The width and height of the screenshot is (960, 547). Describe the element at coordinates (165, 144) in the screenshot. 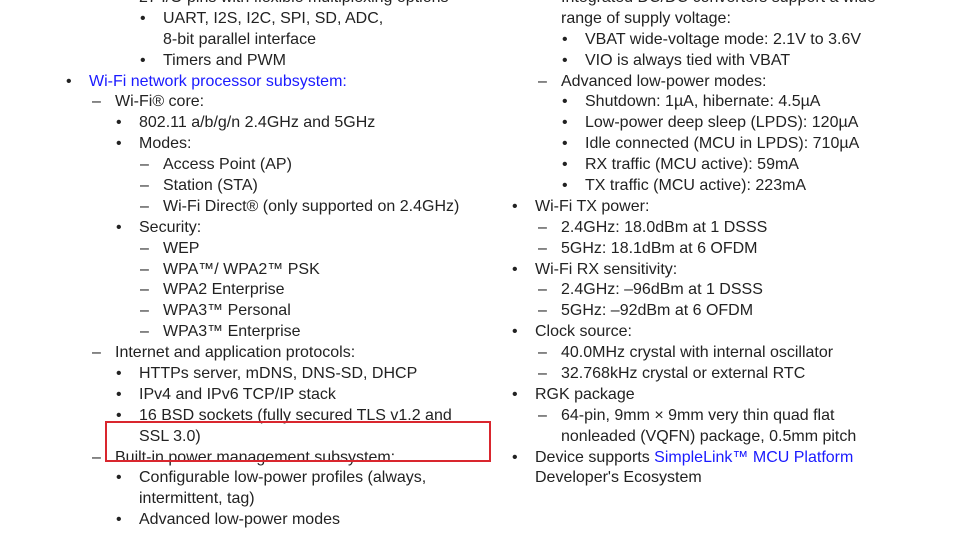

I see `item-text-content: Modes:` at that location.